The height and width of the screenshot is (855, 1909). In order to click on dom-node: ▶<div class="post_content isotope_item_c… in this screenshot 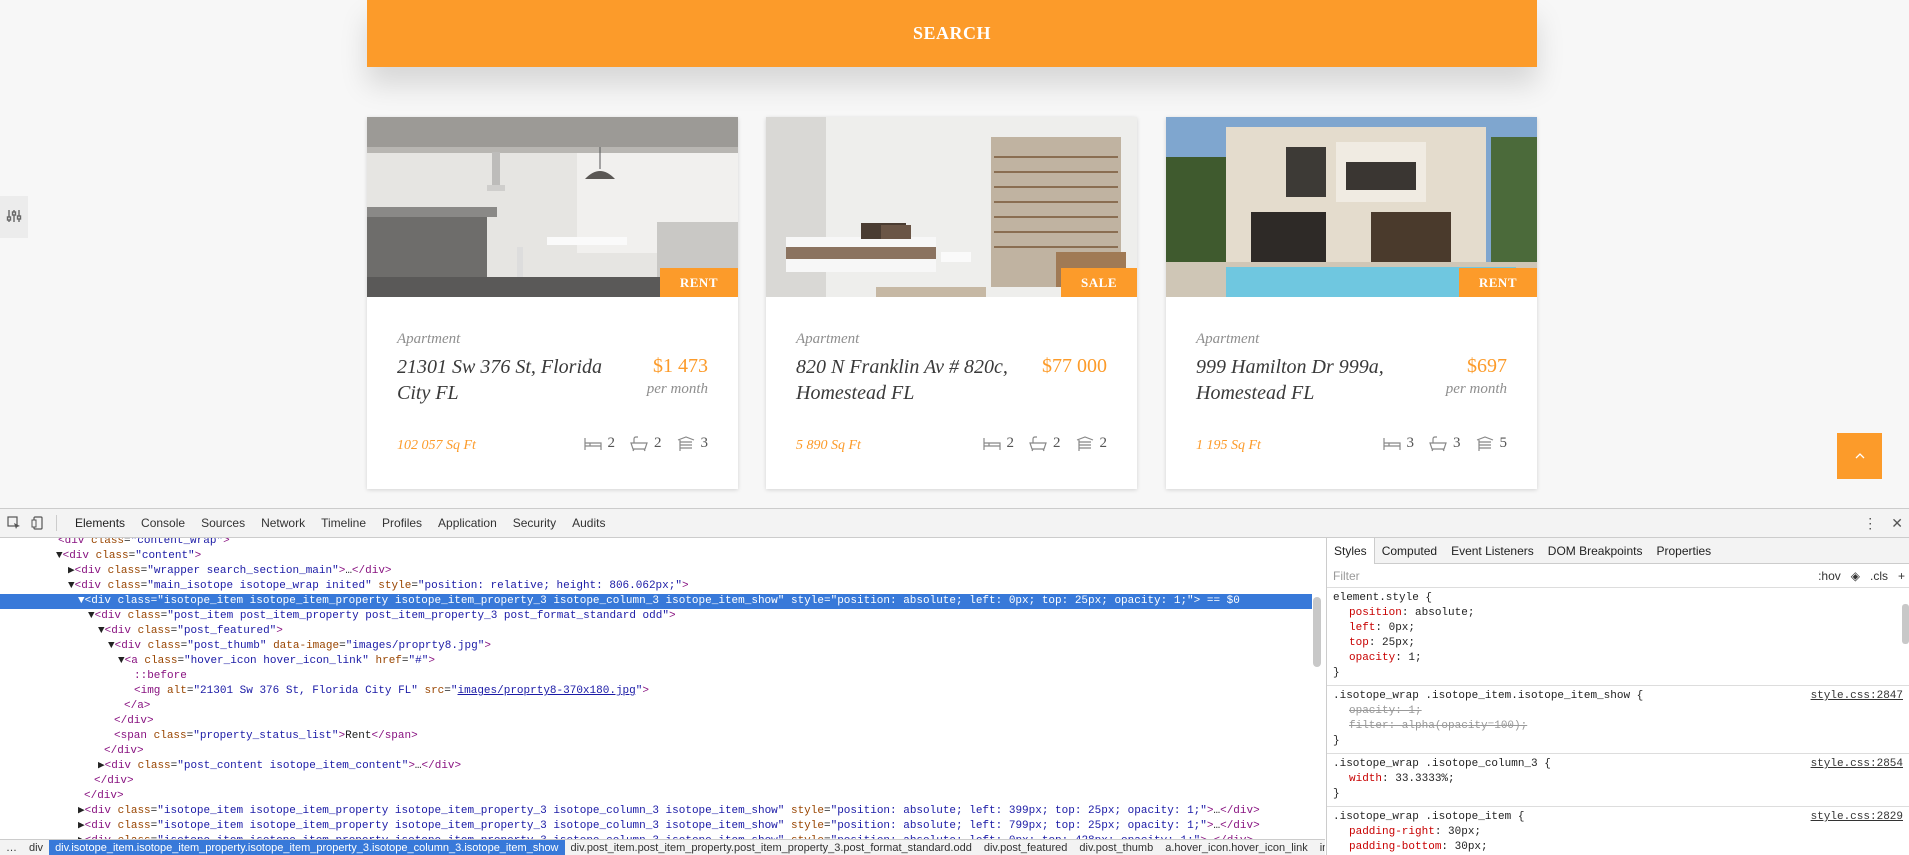, I will do `click(656, 766)`.